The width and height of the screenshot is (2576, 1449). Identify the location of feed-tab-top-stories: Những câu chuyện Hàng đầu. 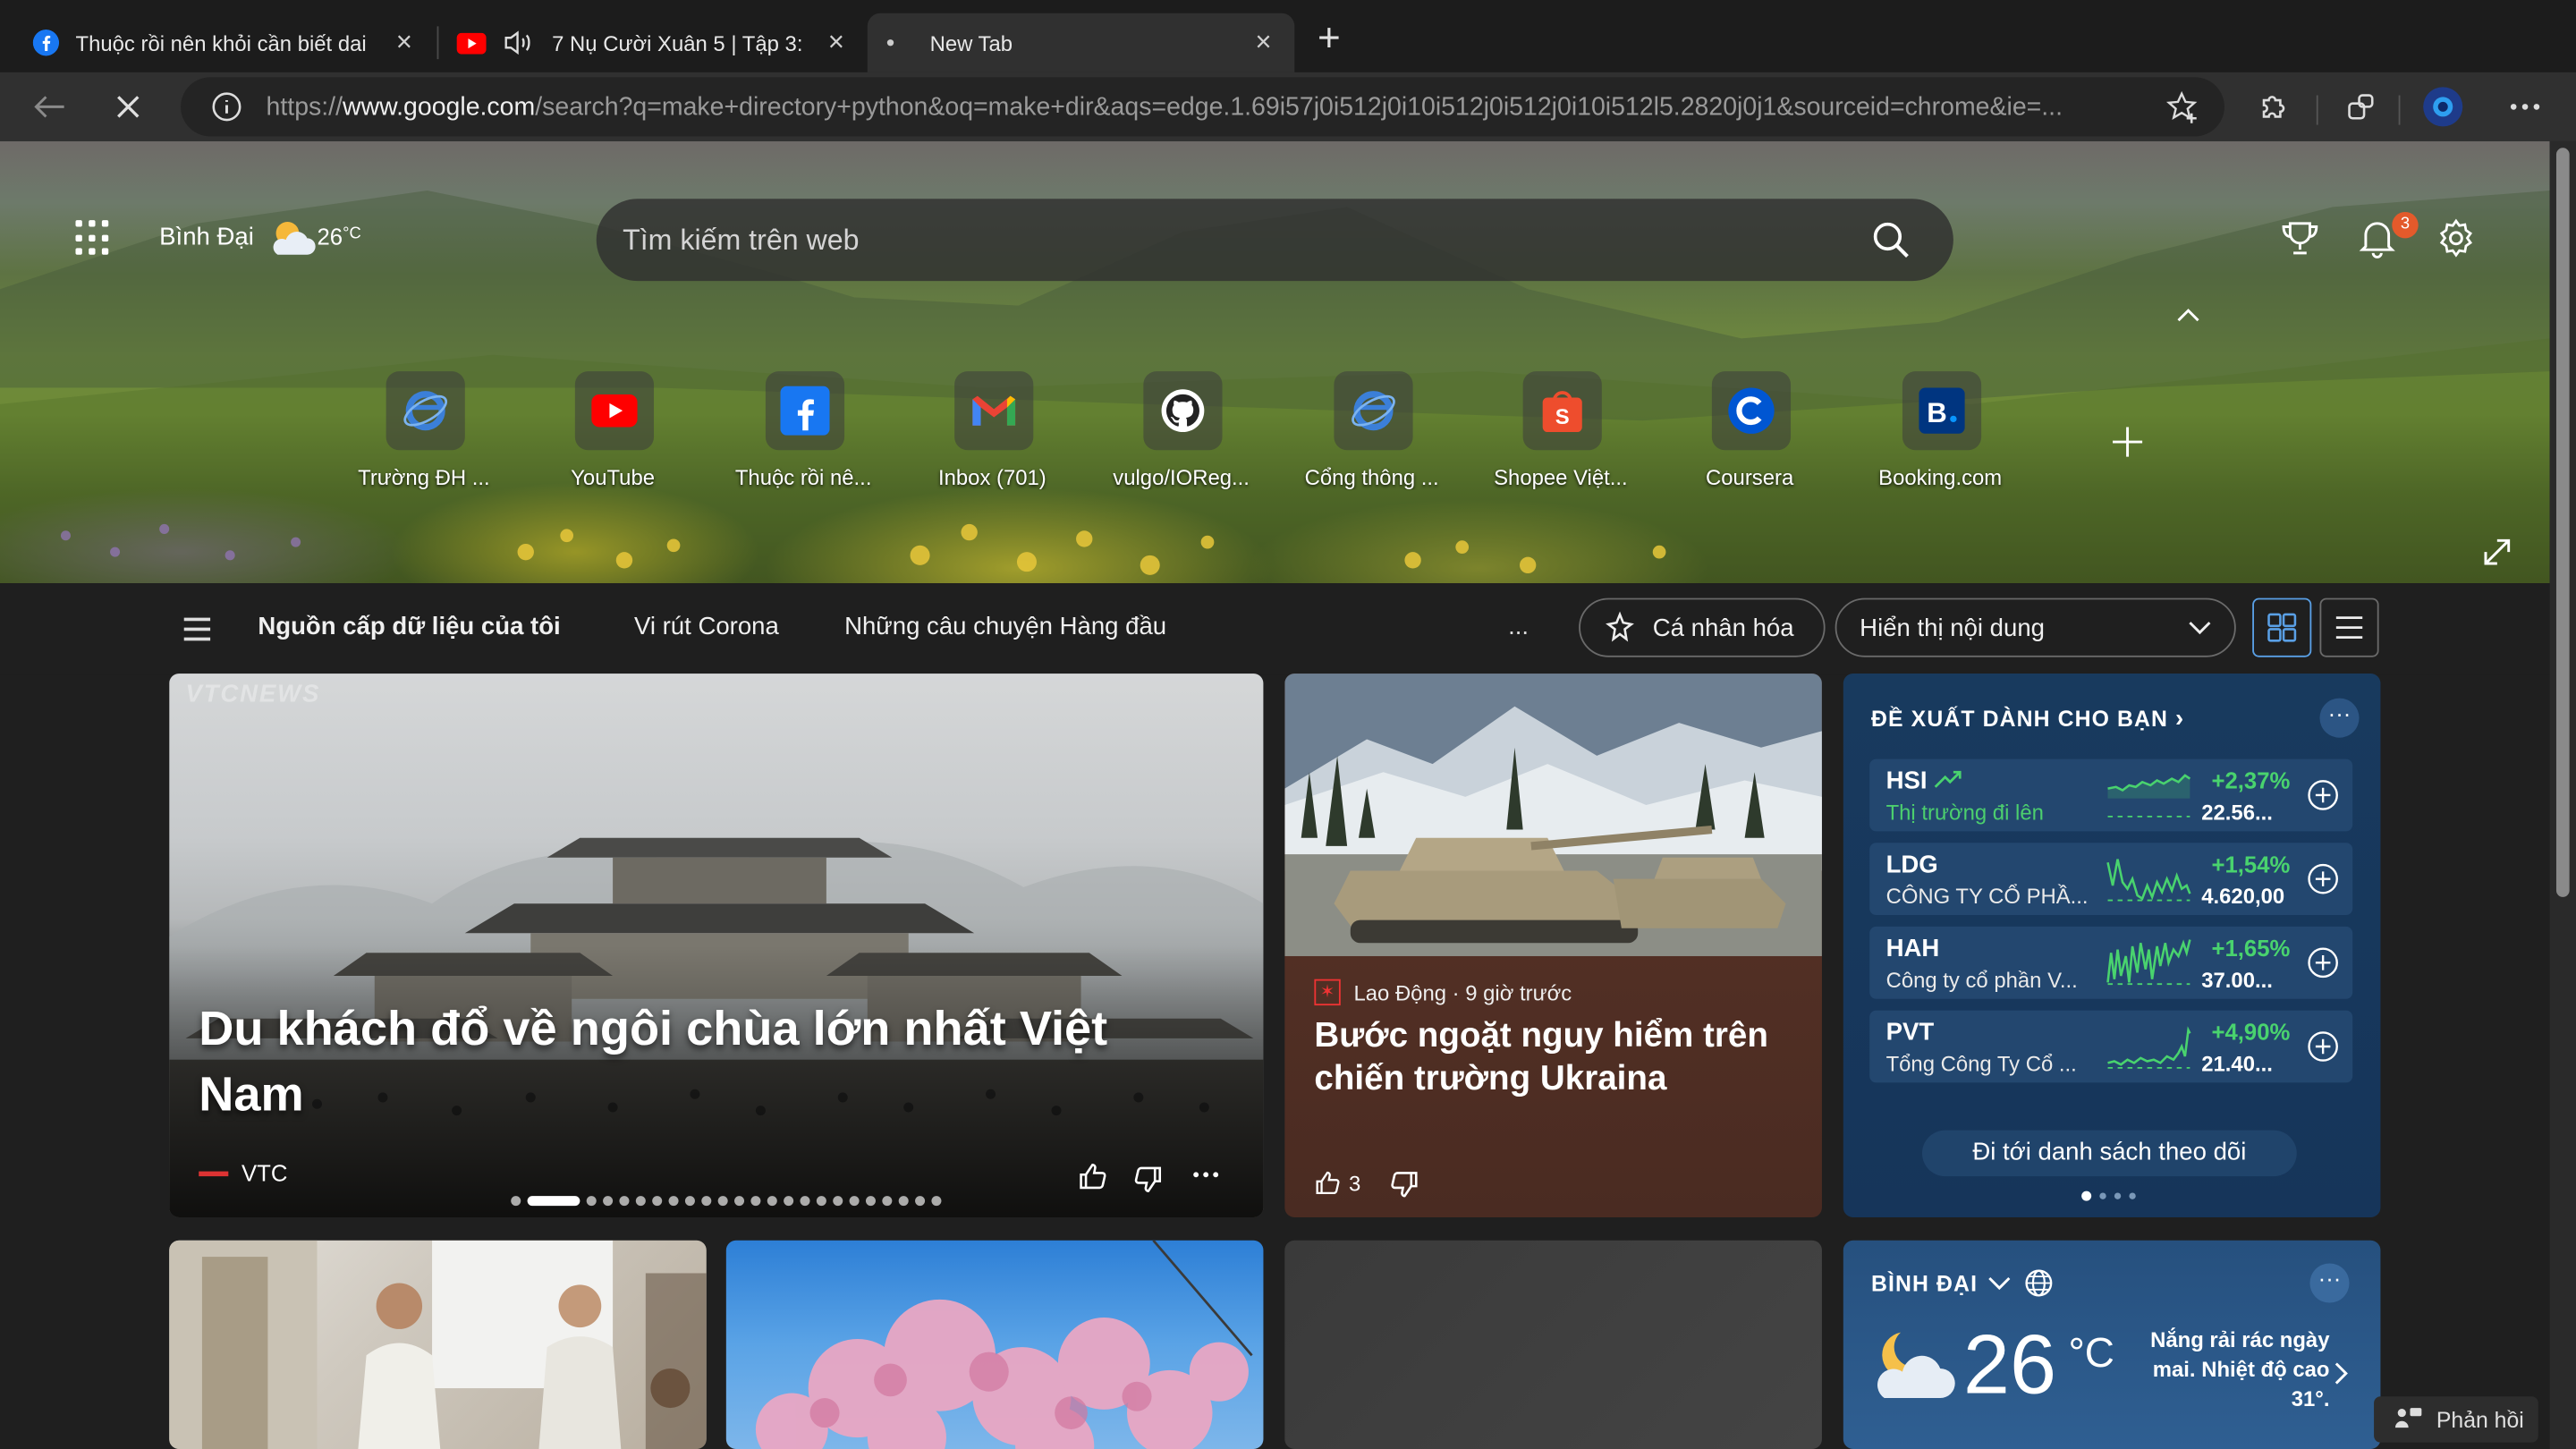
(1005, 626).